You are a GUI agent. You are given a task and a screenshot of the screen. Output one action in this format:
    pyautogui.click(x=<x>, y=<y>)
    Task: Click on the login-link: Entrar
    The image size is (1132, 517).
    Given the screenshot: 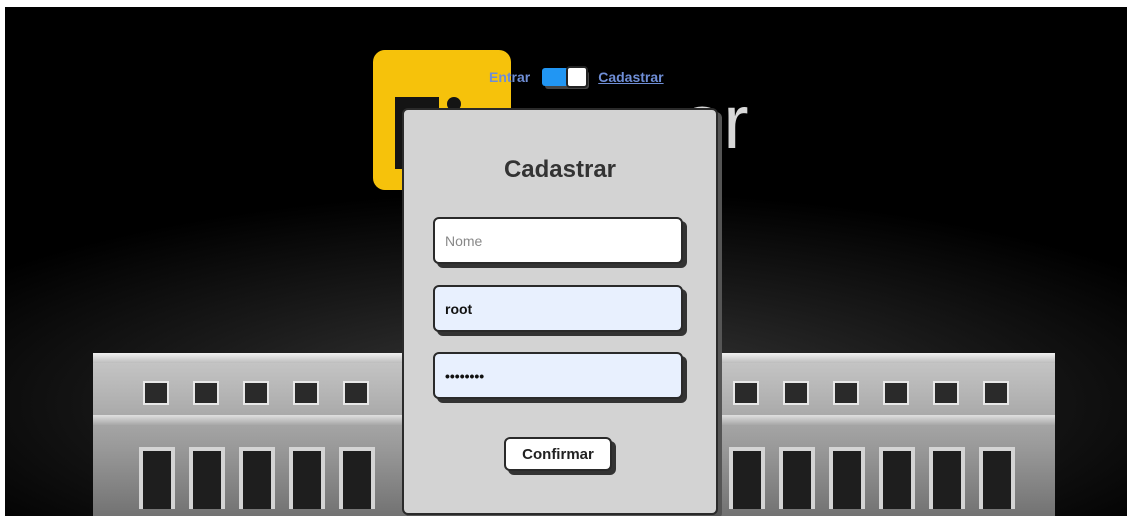 What is the action you would take?
    pyautogui.click(x=509, y=77)
    